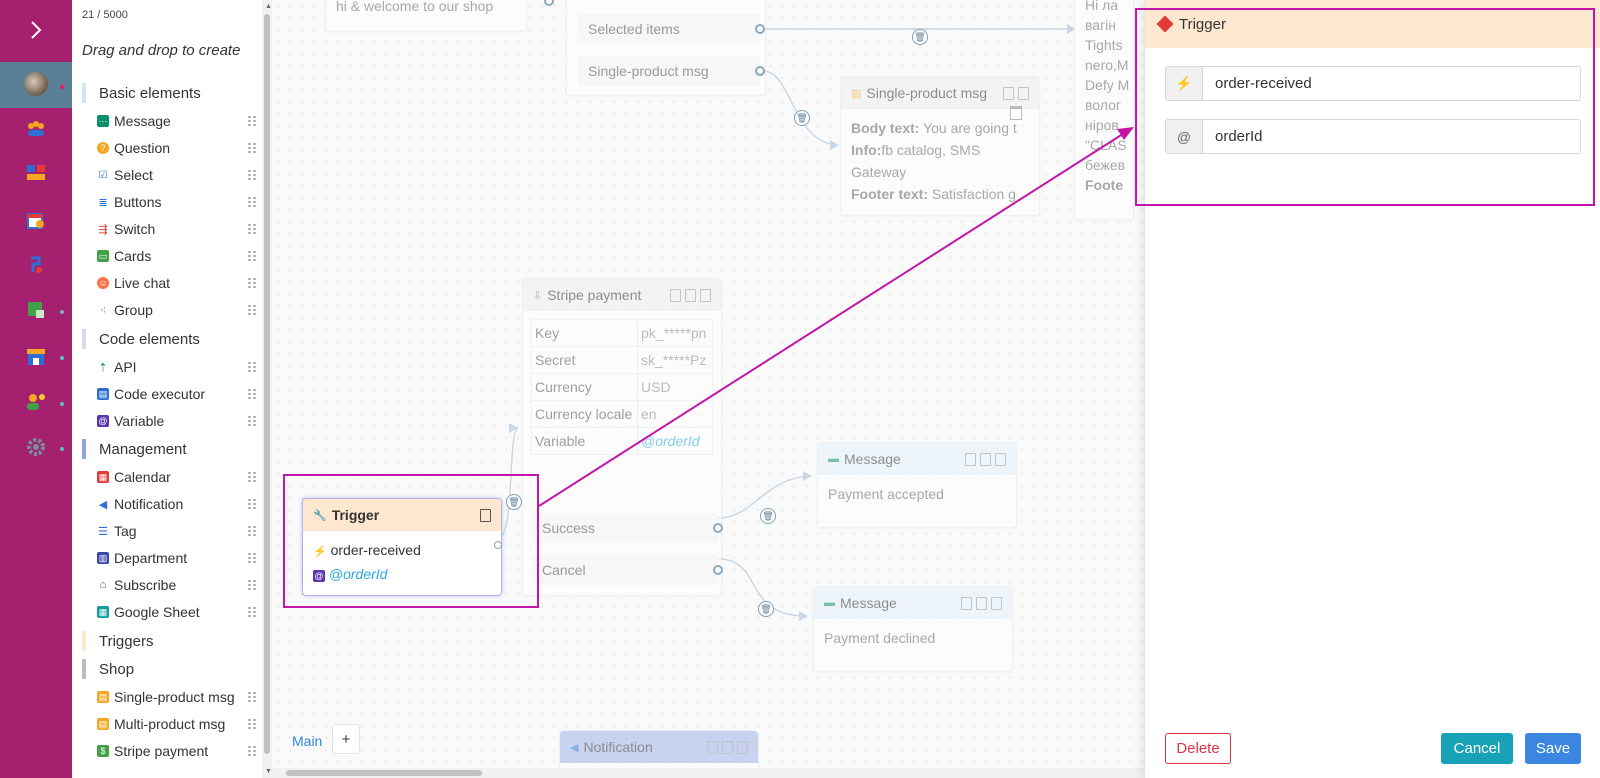  I want to click on palette-item-live-chat: ☺ Live chat, so click(177, 283).